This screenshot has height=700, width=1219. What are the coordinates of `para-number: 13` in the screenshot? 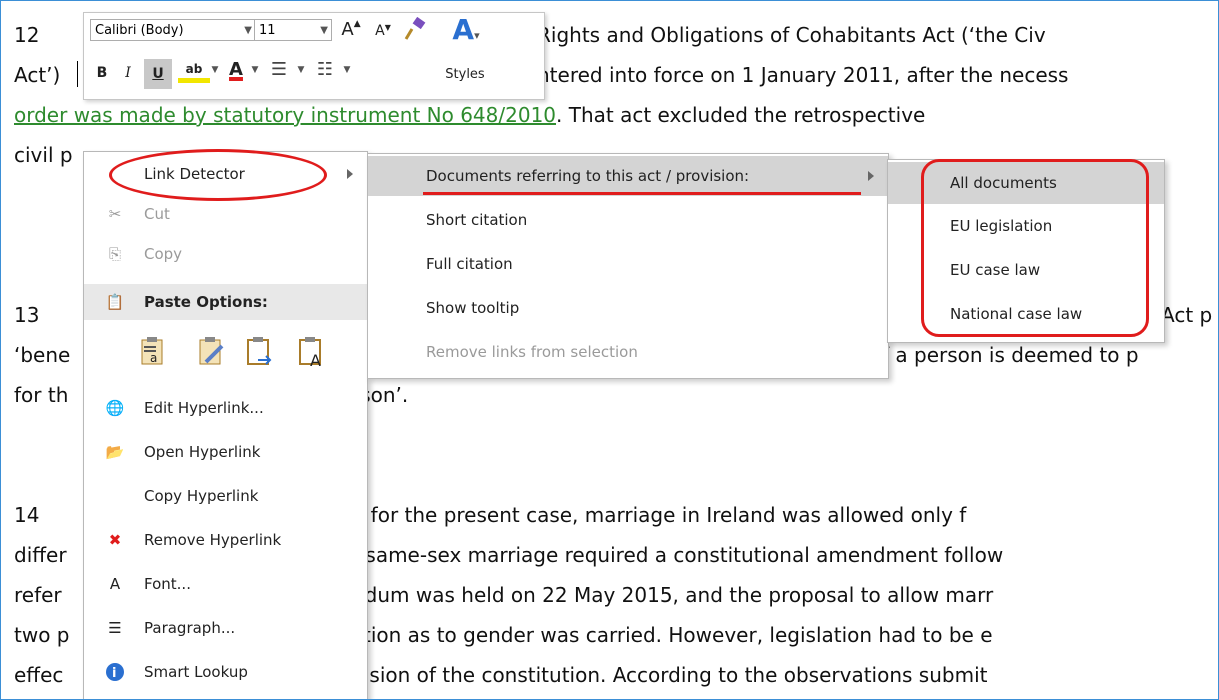 It's located at (27, 315).